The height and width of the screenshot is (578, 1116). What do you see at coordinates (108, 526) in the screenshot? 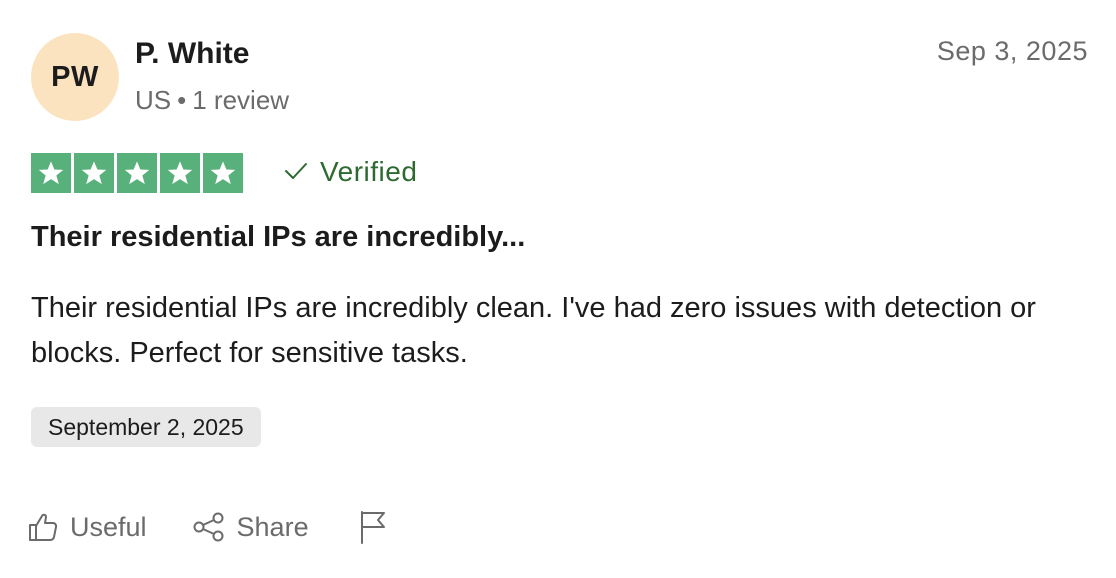
I see `useful-label: Useful` at bounding box center [108, 526].